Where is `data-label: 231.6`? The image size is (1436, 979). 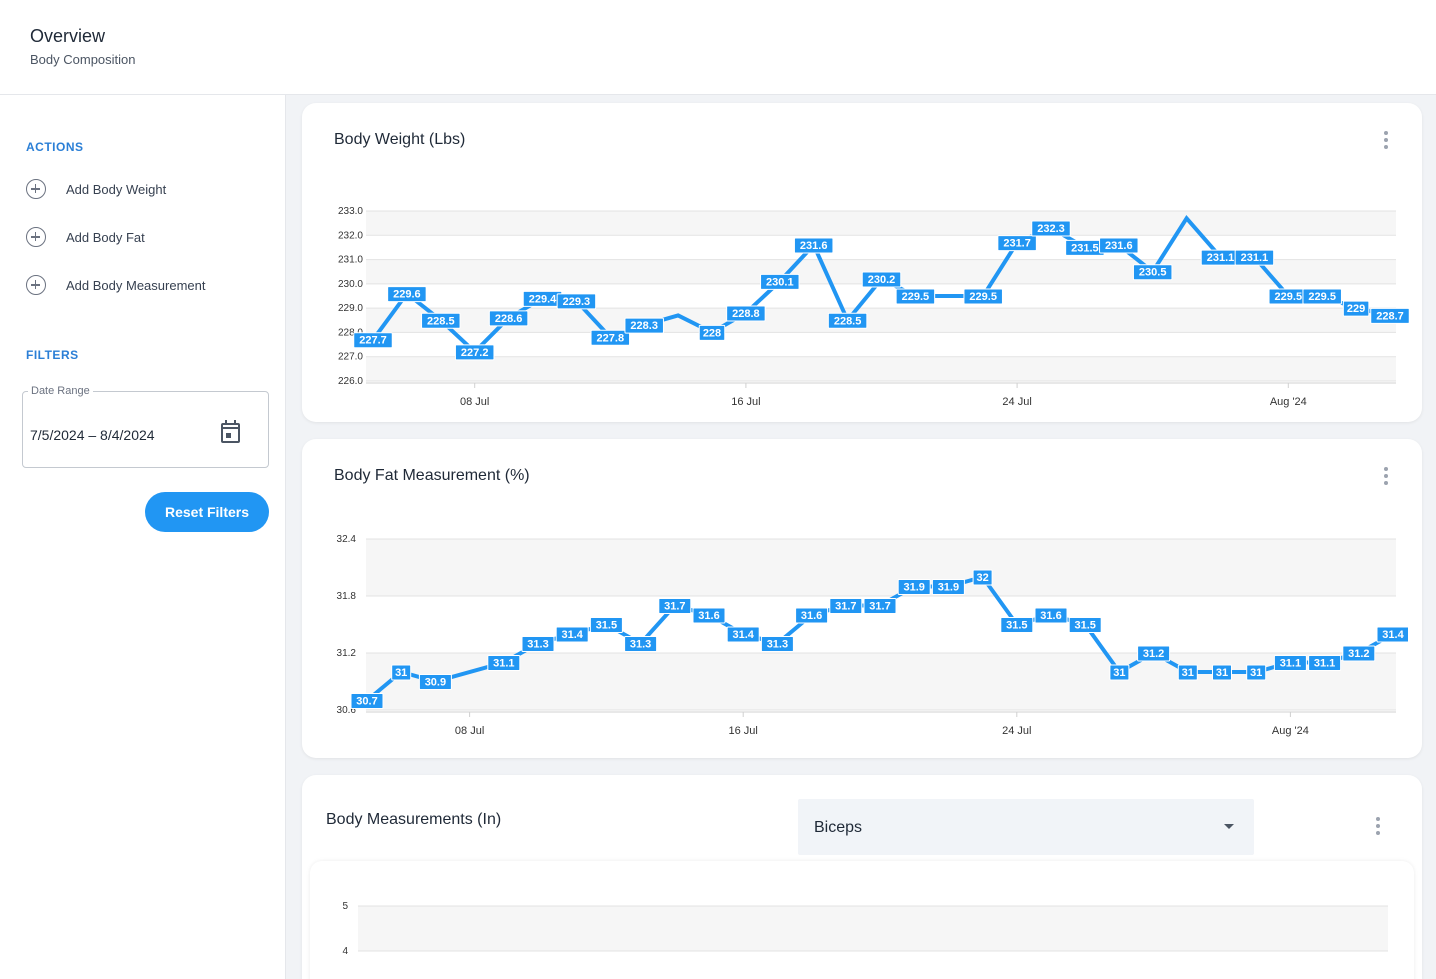
data-label: 231.6 is located at coordinates (813, 245).